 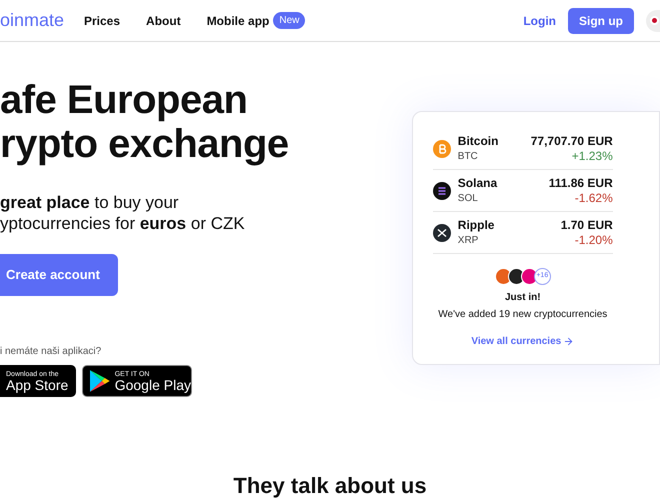 I want to click on hero-heading-line: afe European, so click(x=124, y=100).